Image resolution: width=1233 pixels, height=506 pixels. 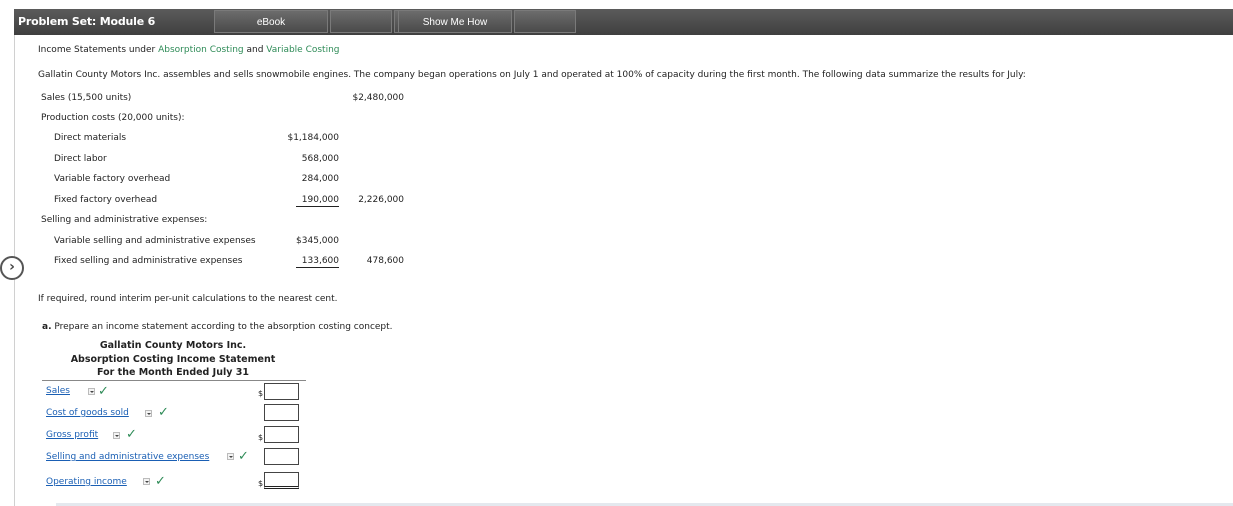 I want to click on fixed-selling-admin-value: 133,600, so click(x=317, y=262).